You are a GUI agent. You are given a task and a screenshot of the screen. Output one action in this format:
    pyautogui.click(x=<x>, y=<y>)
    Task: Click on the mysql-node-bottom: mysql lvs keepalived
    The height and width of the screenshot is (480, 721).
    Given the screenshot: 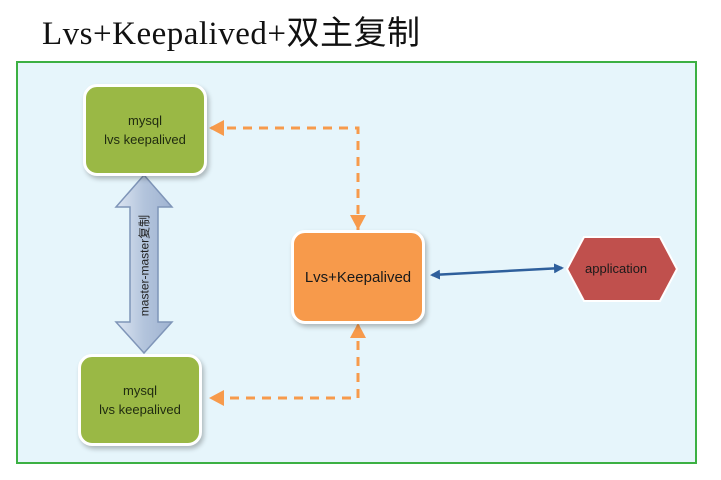 What is the action you would take?
    pyautogui.click(x=140, y=400)
    